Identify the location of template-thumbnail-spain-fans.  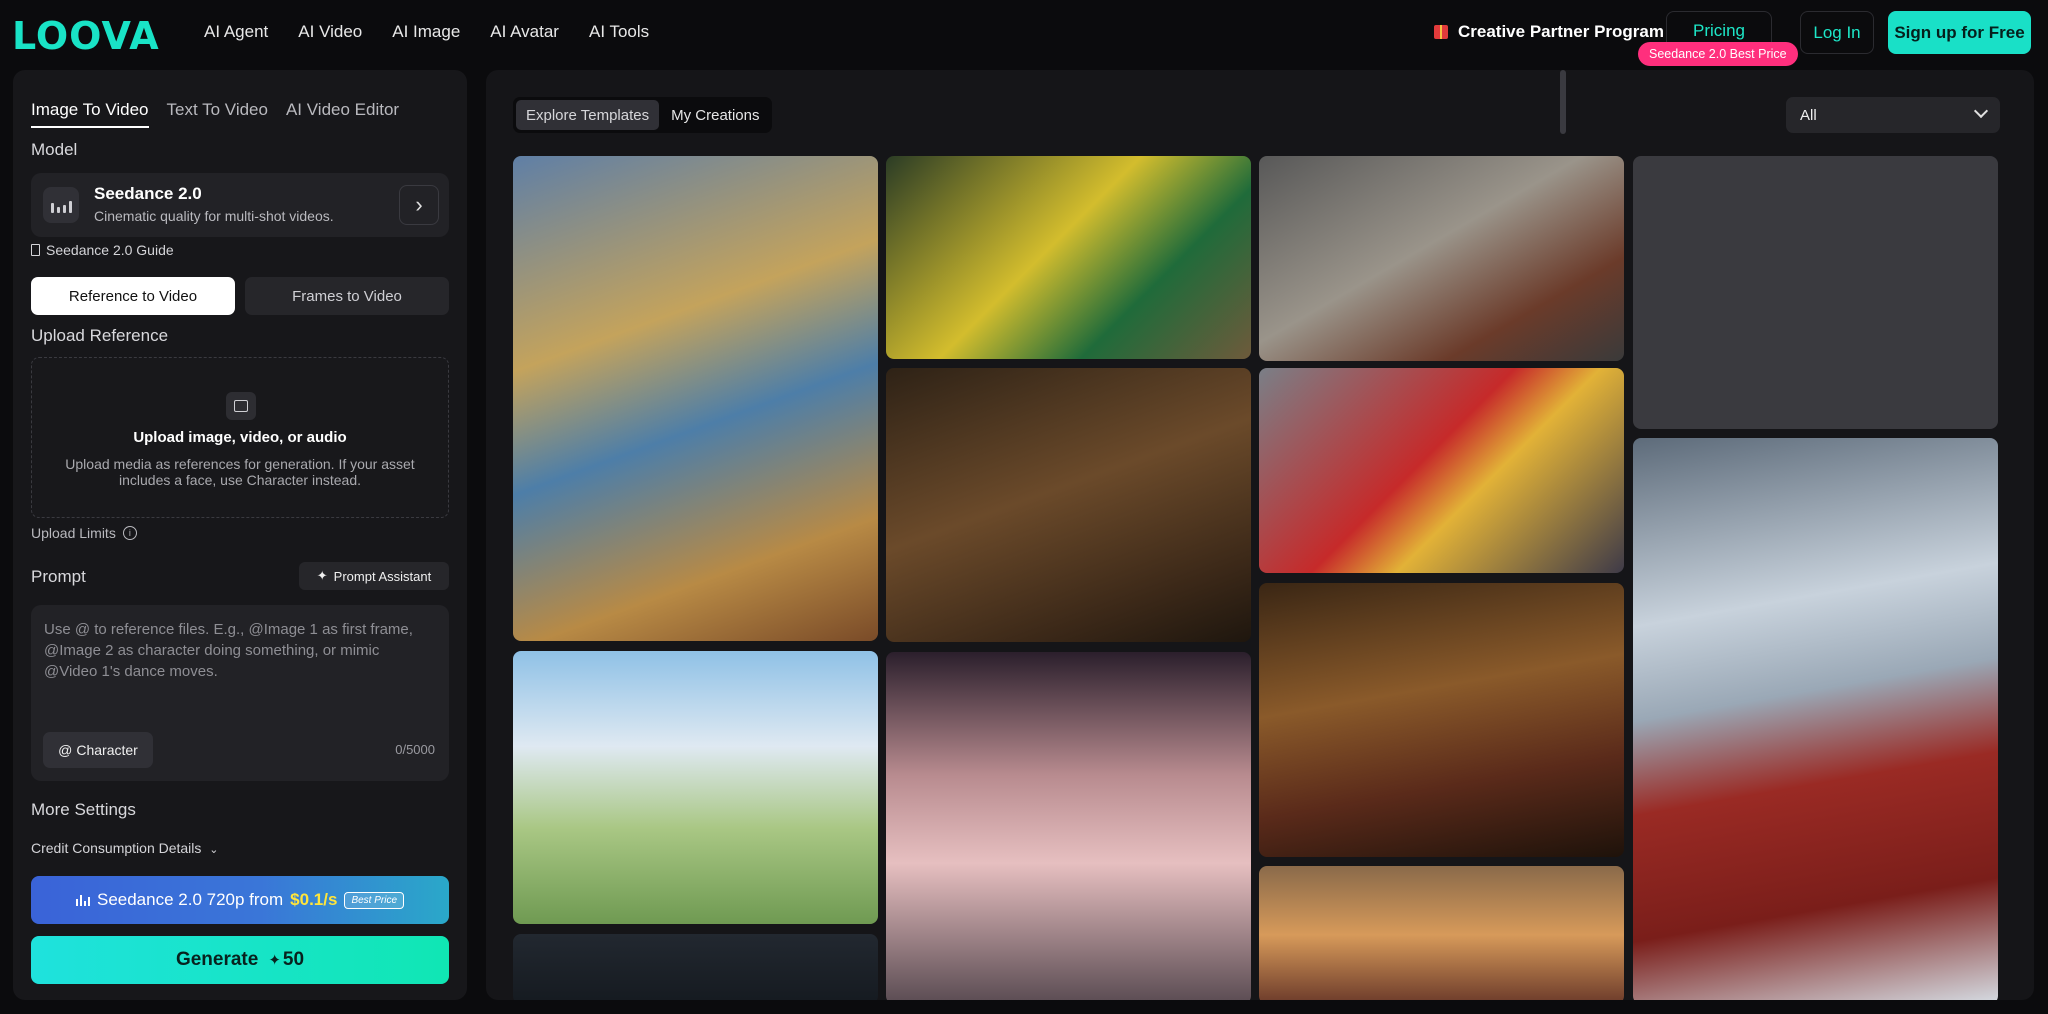
(1441, 470).